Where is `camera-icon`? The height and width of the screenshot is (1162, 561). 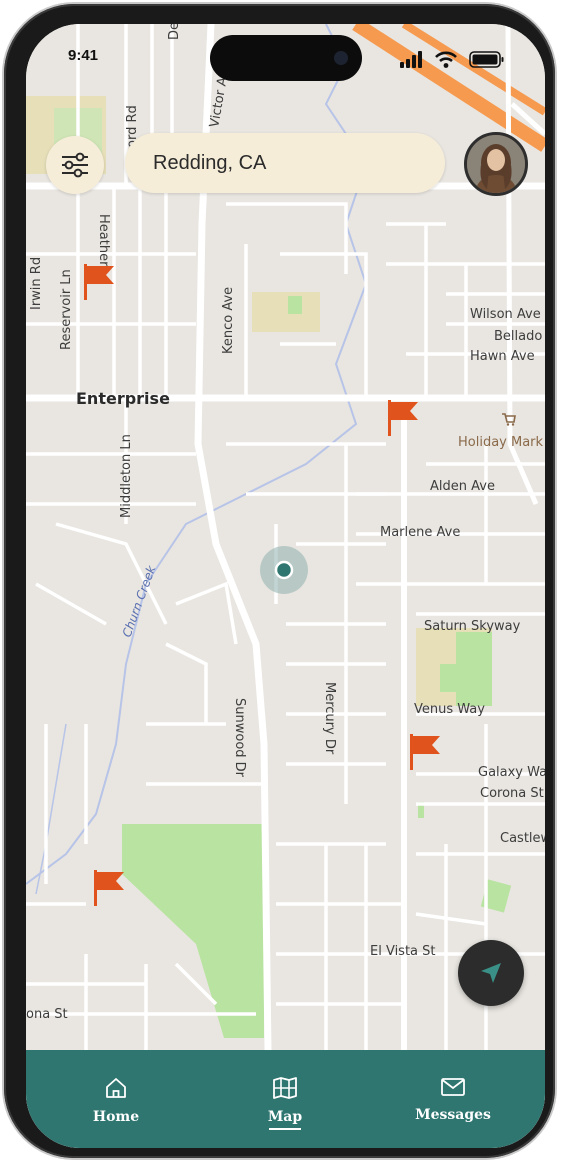
camera-icon is located at coordinates (341, 58).